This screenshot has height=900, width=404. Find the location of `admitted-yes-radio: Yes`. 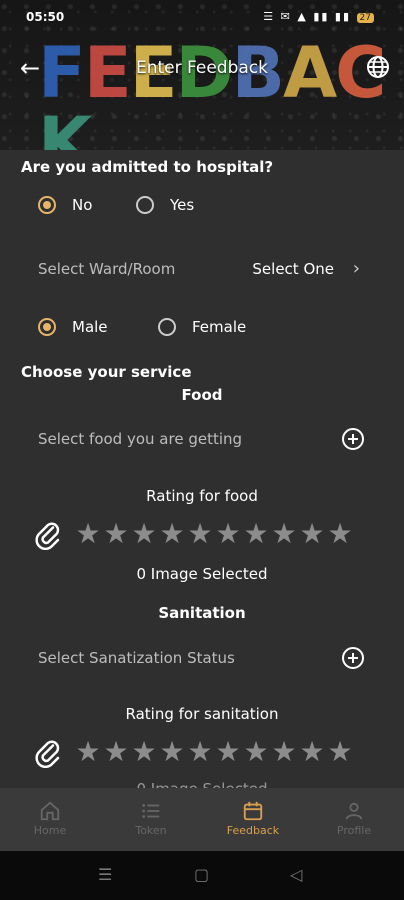

admitted-yes-radio: Yes is located at coordinates (165, 205).